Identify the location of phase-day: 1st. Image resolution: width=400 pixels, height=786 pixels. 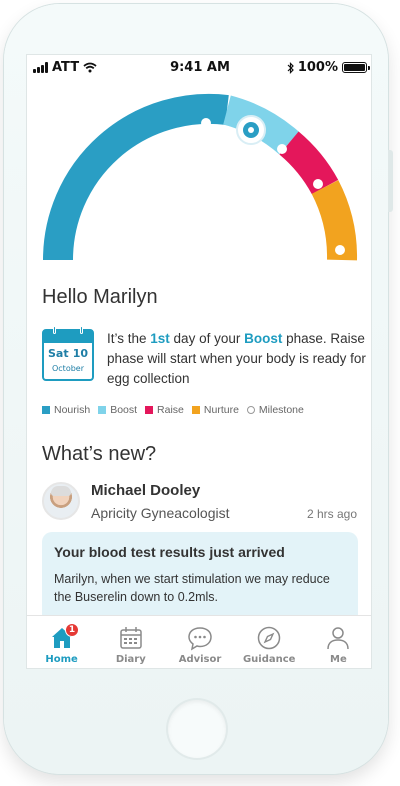
(160, 338).